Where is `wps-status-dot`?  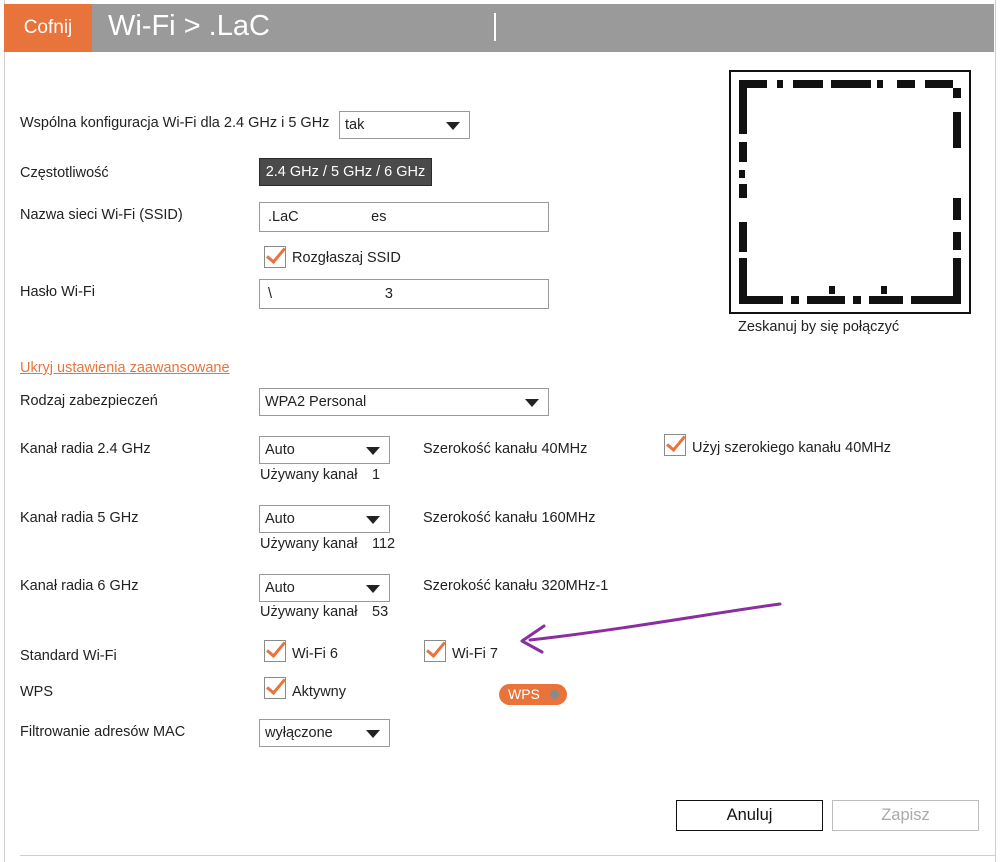
wps-status-dot is located at coordinates (554, 694).